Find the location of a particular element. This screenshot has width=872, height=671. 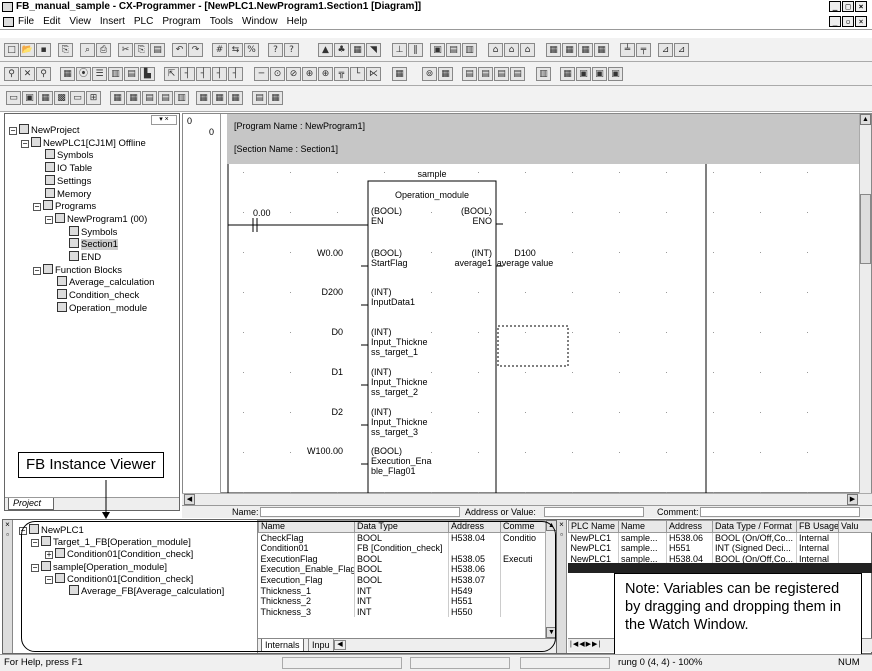

table-cell: H550 is located at coordinates (474, 612).